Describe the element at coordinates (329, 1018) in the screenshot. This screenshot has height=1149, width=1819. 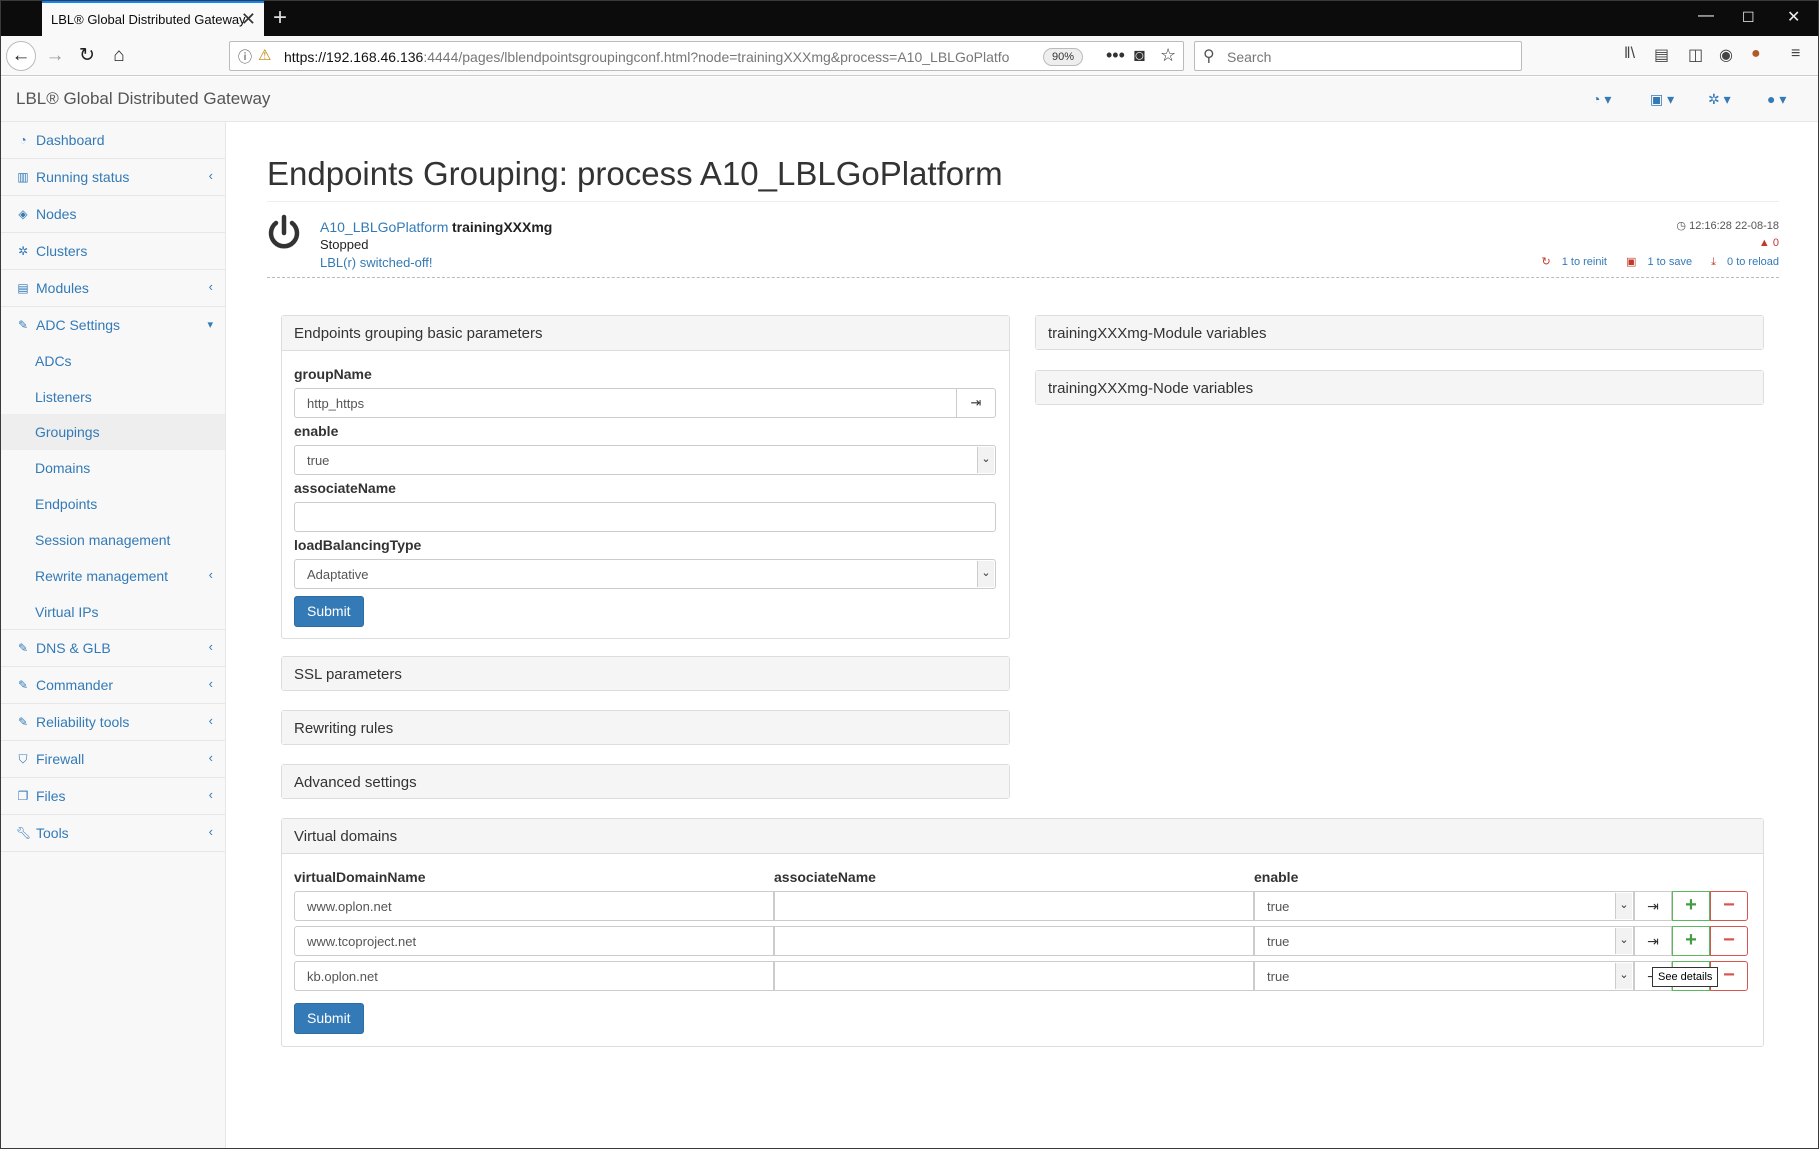
I see `vd-submit-button: Submit` at that location.